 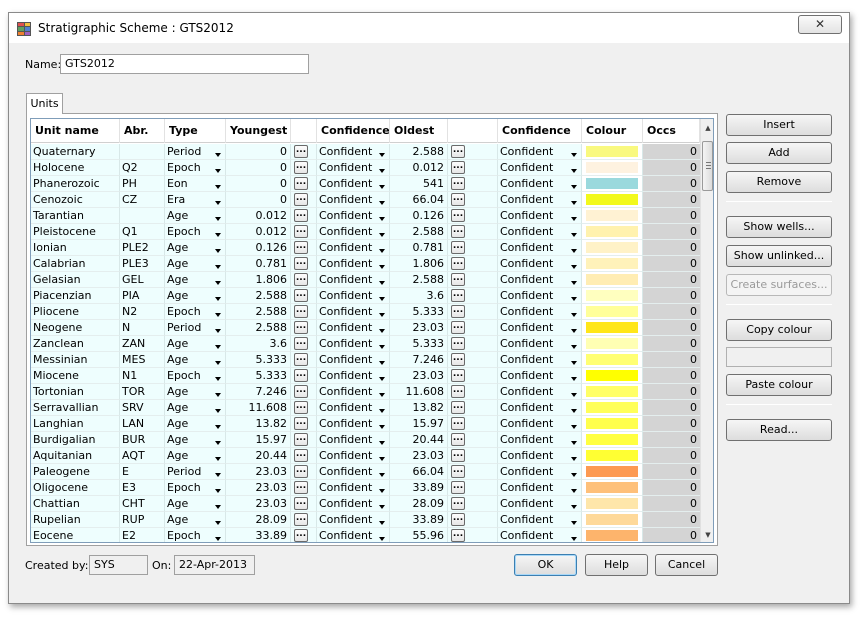 I want to click on insert-button: Insert, so click(x=779, y=125).